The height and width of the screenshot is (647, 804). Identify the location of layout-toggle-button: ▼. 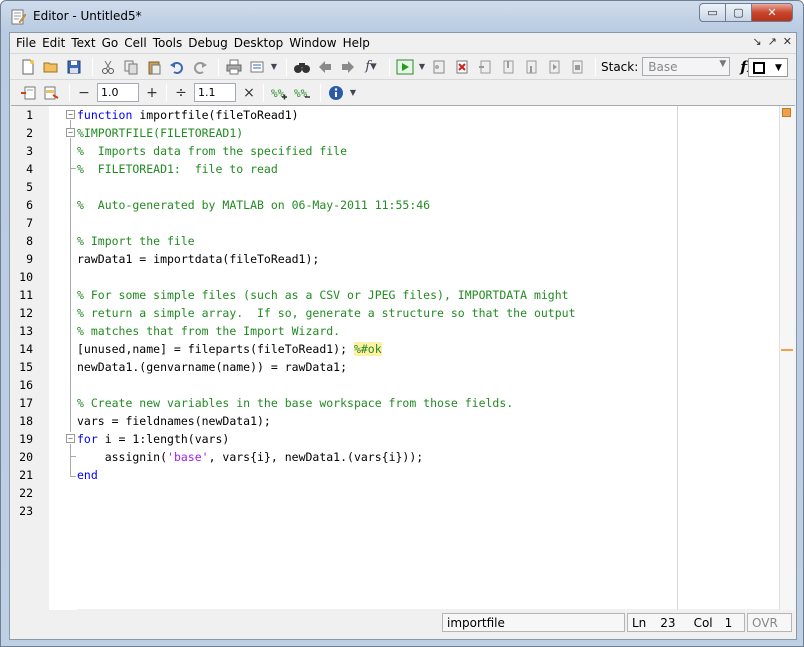
(768, 67).